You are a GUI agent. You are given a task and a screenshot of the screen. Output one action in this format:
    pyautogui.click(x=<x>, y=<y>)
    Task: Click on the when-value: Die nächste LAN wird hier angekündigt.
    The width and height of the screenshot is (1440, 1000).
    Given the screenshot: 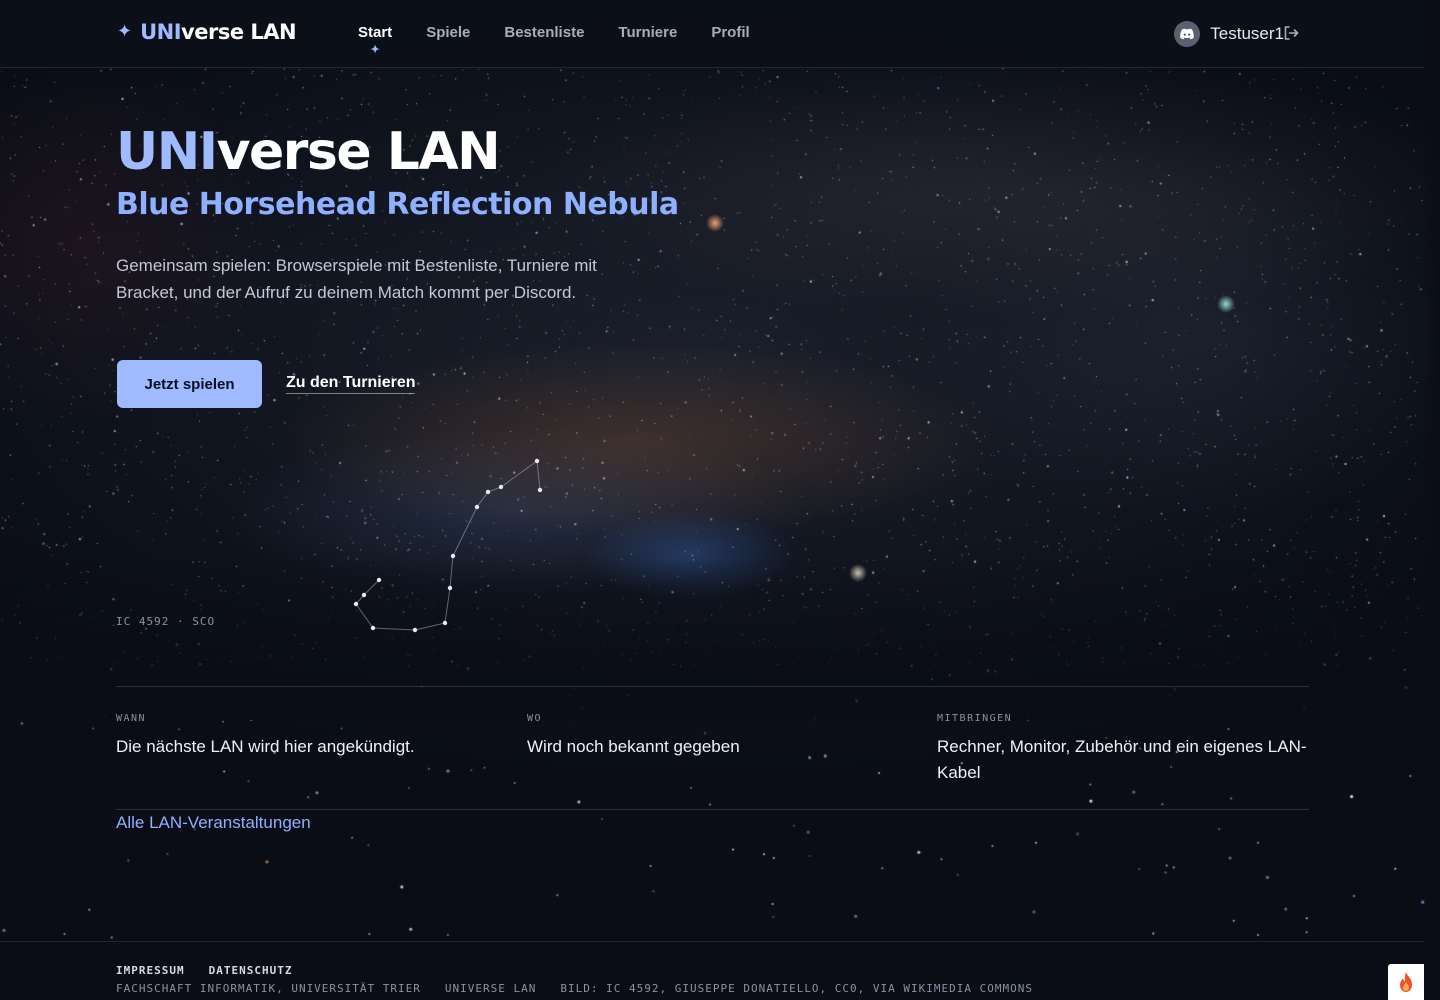 What is the action you would take?
    pyautogui.click(x=265, y=746)
    